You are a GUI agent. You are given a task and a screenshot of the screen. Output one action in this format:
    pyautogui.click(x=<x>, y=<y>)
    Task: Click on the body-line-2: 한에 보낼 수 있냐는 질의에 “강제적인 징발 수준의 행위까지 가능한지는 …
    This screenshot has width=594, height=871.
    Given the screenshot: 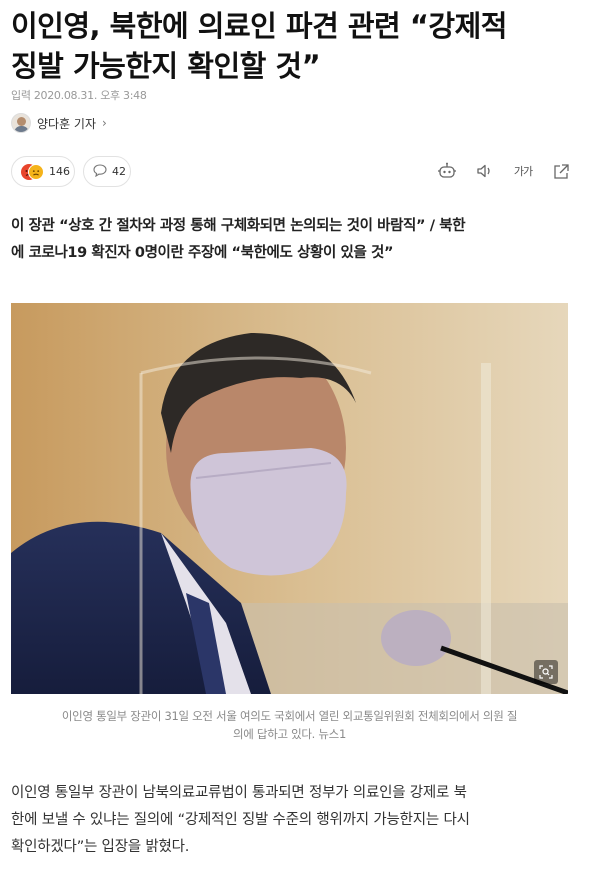 What is the action you would take?
    pyautogui.click(x=240, y=820)
    